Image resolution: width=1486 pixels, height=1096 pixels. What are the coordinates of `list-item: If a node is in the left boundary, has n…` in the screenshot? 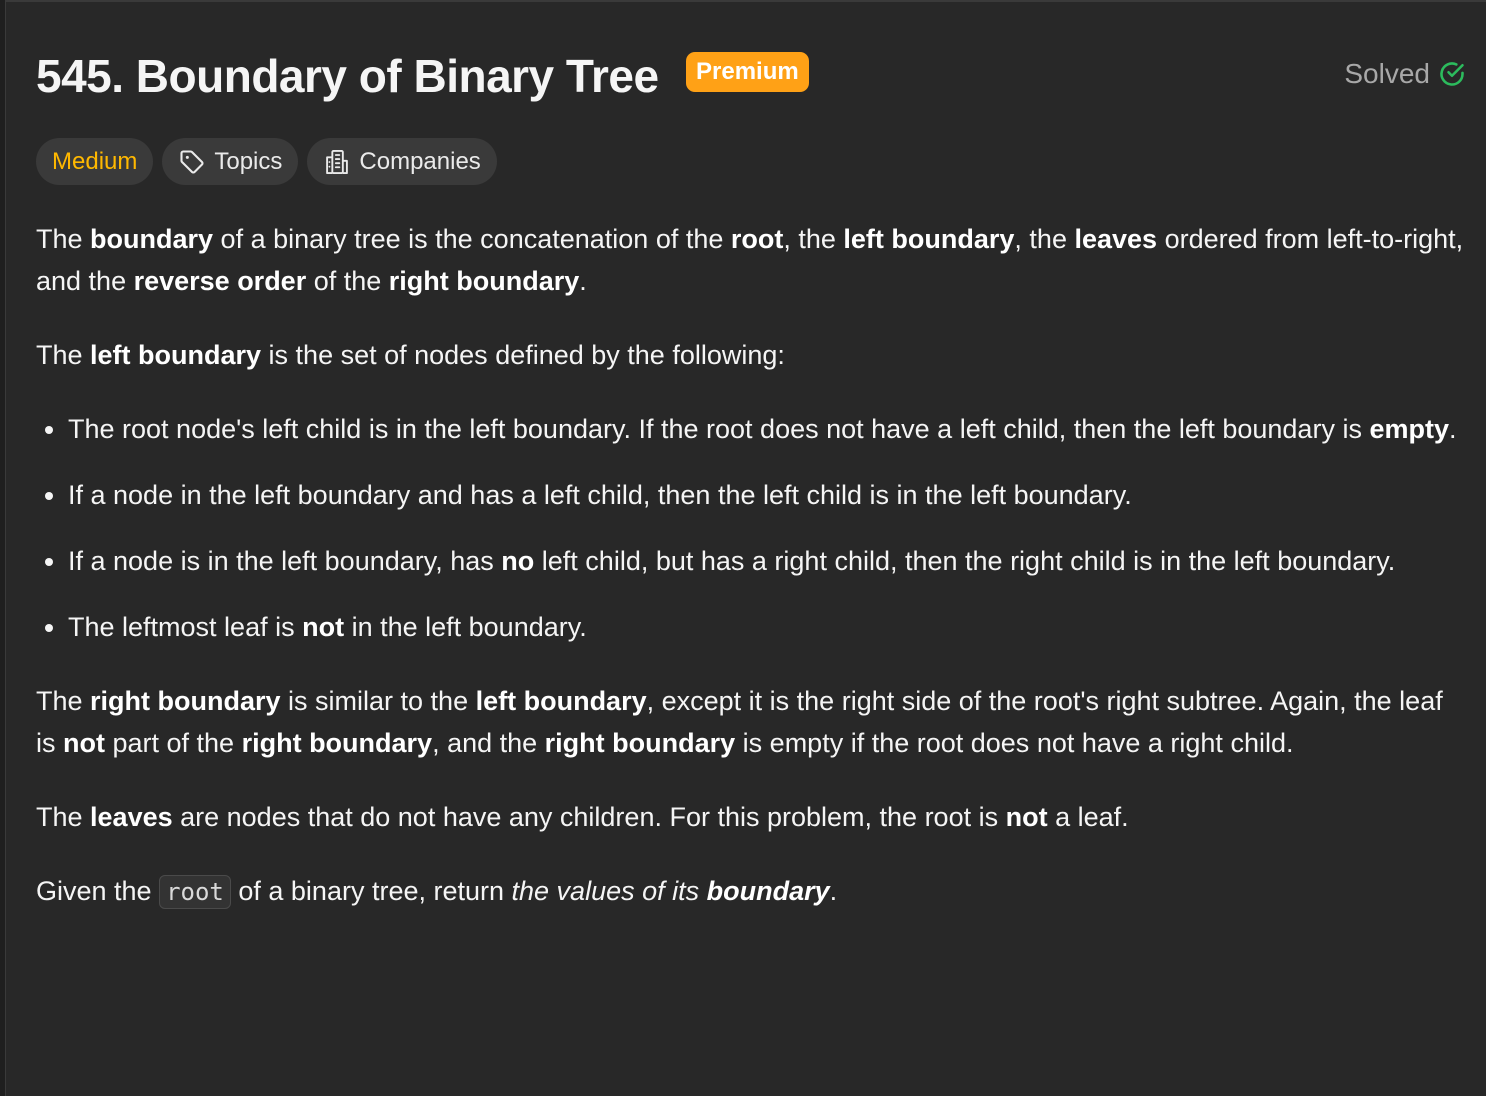 It's located at (767, 561).